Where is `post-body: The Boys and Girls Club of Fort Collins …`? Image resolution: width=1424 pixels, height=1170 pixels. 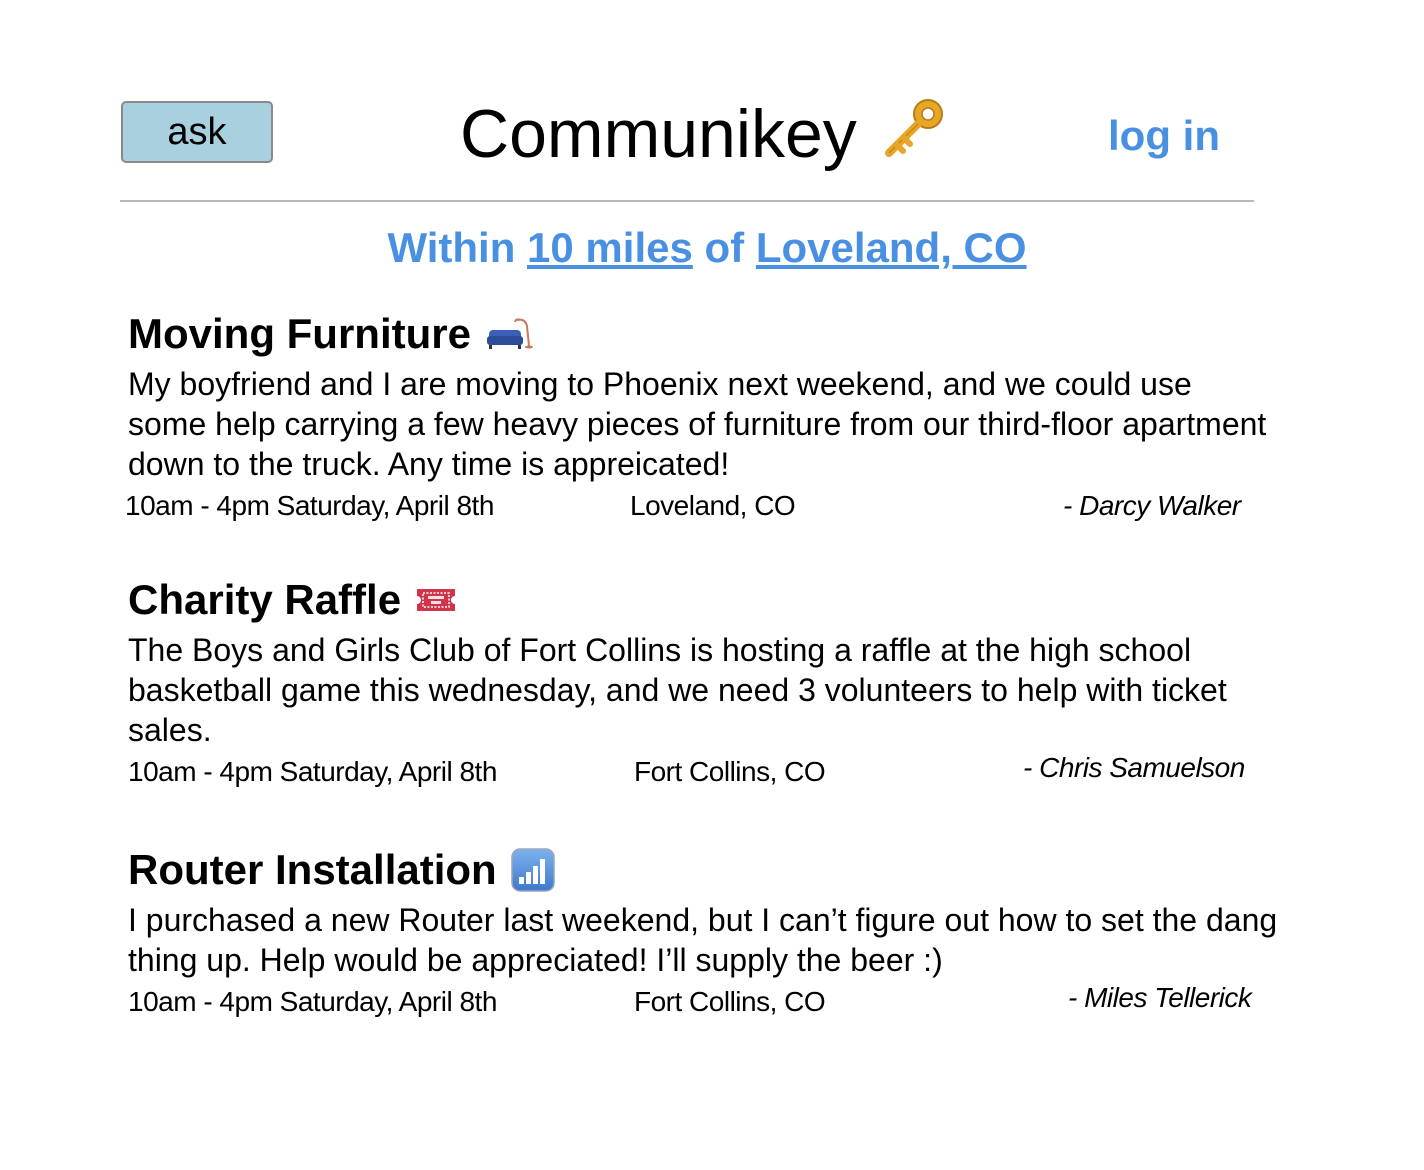 post-body: The Boys and Girls Club of Fort Collins … is located at coordinates (677, 690).